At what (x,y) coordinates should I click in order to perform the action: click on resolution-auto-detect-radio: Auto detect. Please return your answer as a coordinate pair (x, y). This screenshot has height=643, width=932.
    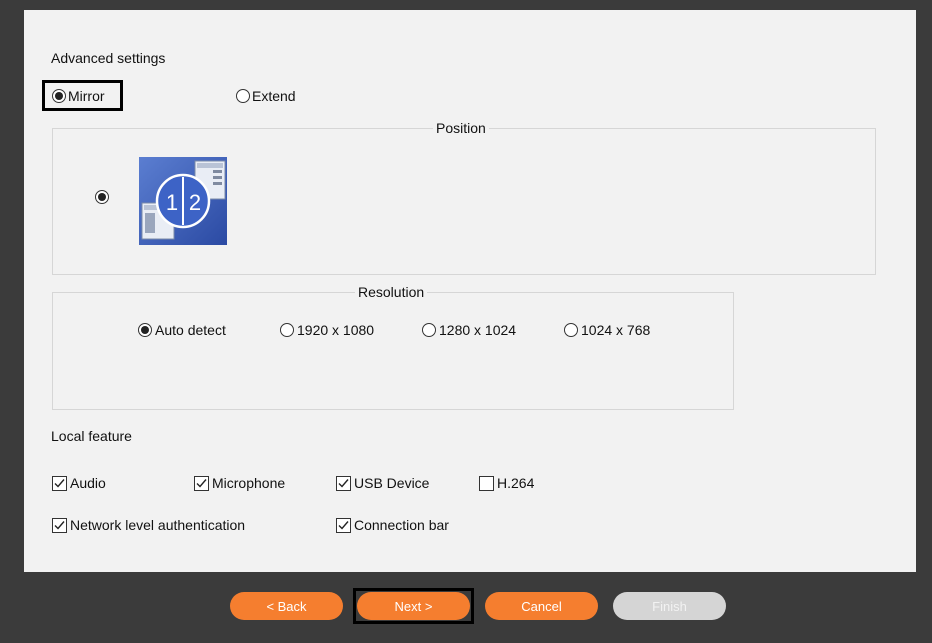
    Looking at the image, I should click on (182, 330).